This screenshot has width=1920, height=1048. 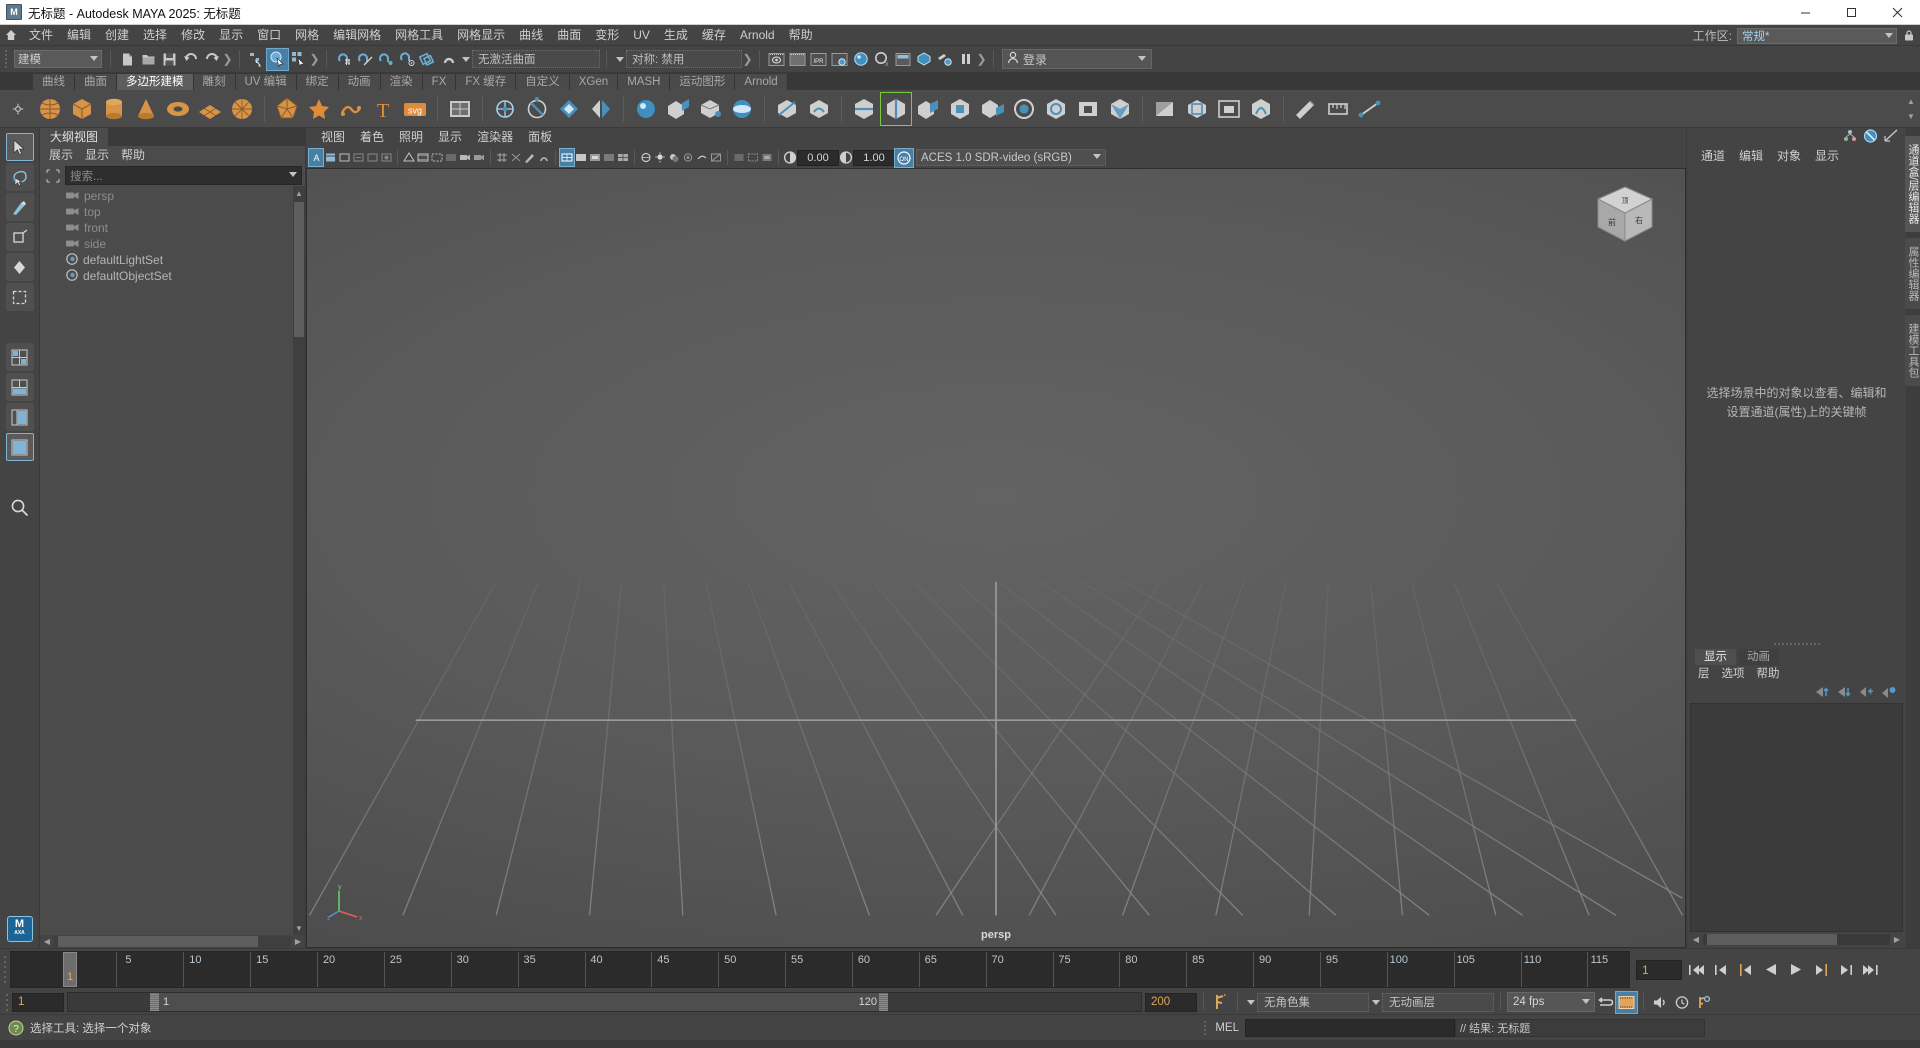 What do you see at coordinates (601, 109) in the screenshot?
I see `mirror-icon` at bounding box center [601, 109].